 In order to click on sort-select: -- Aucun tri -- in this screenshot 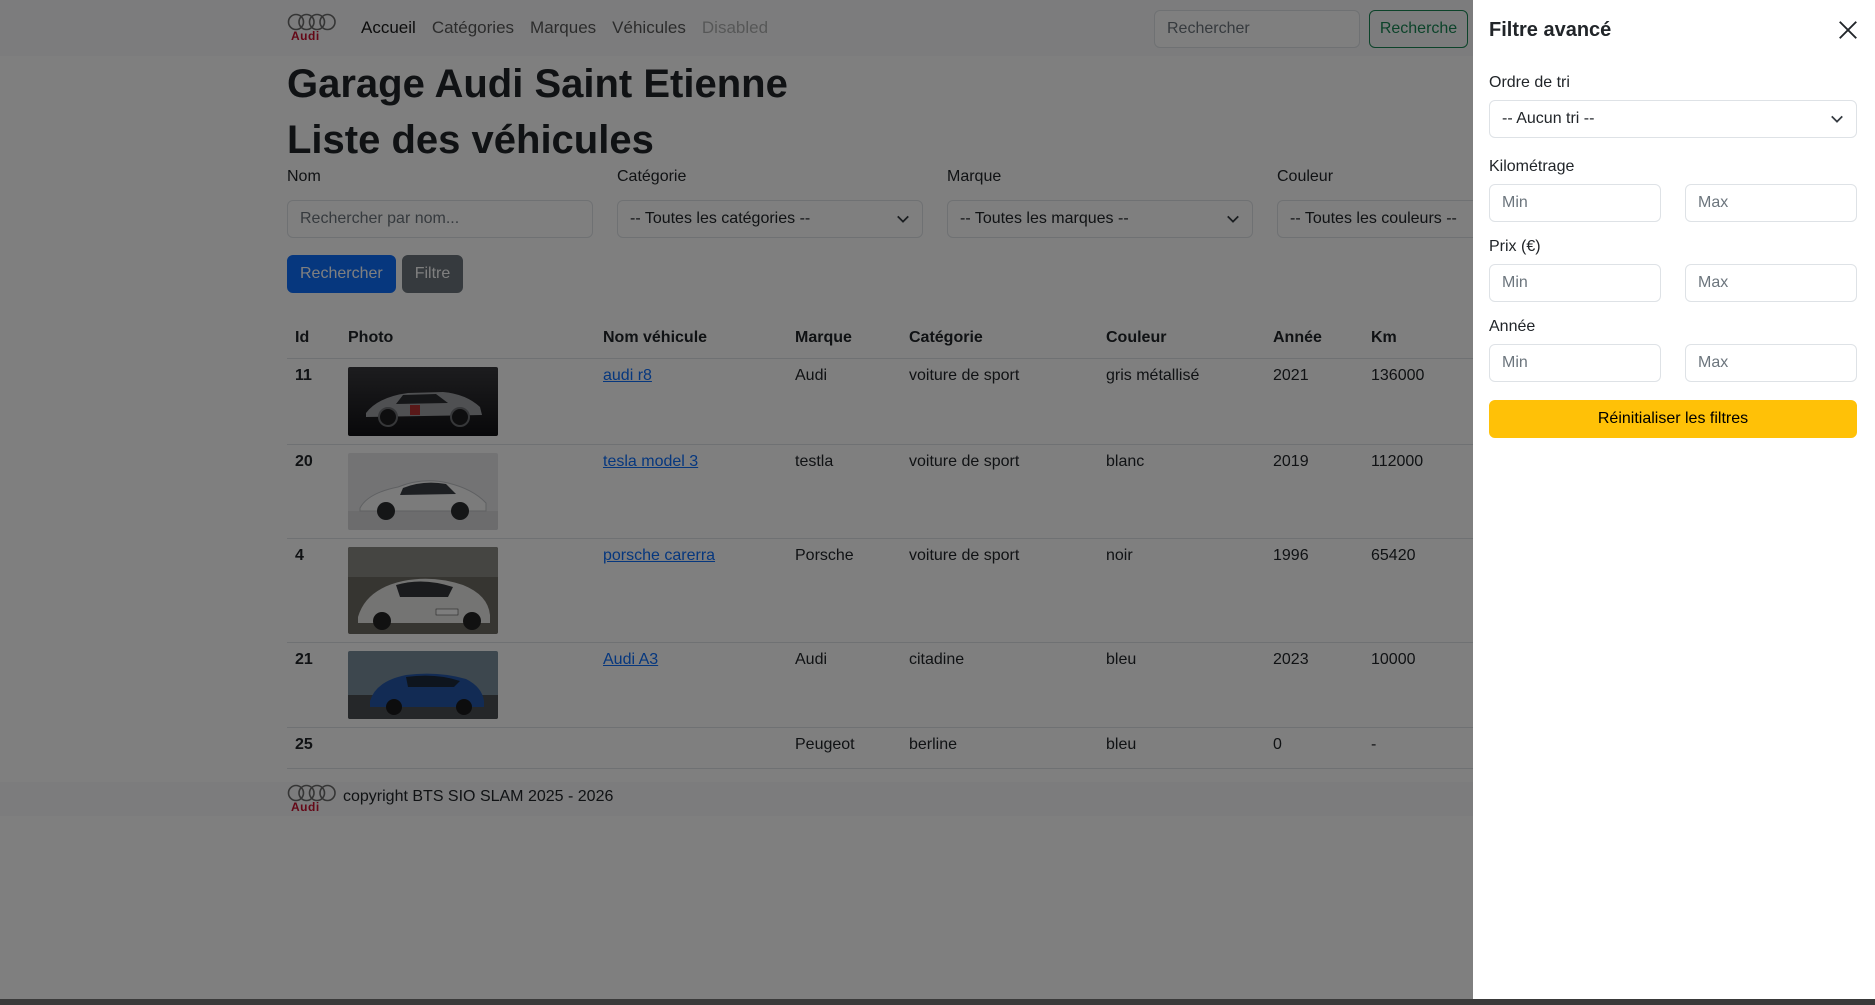, I will do `click(1673, 119)`.